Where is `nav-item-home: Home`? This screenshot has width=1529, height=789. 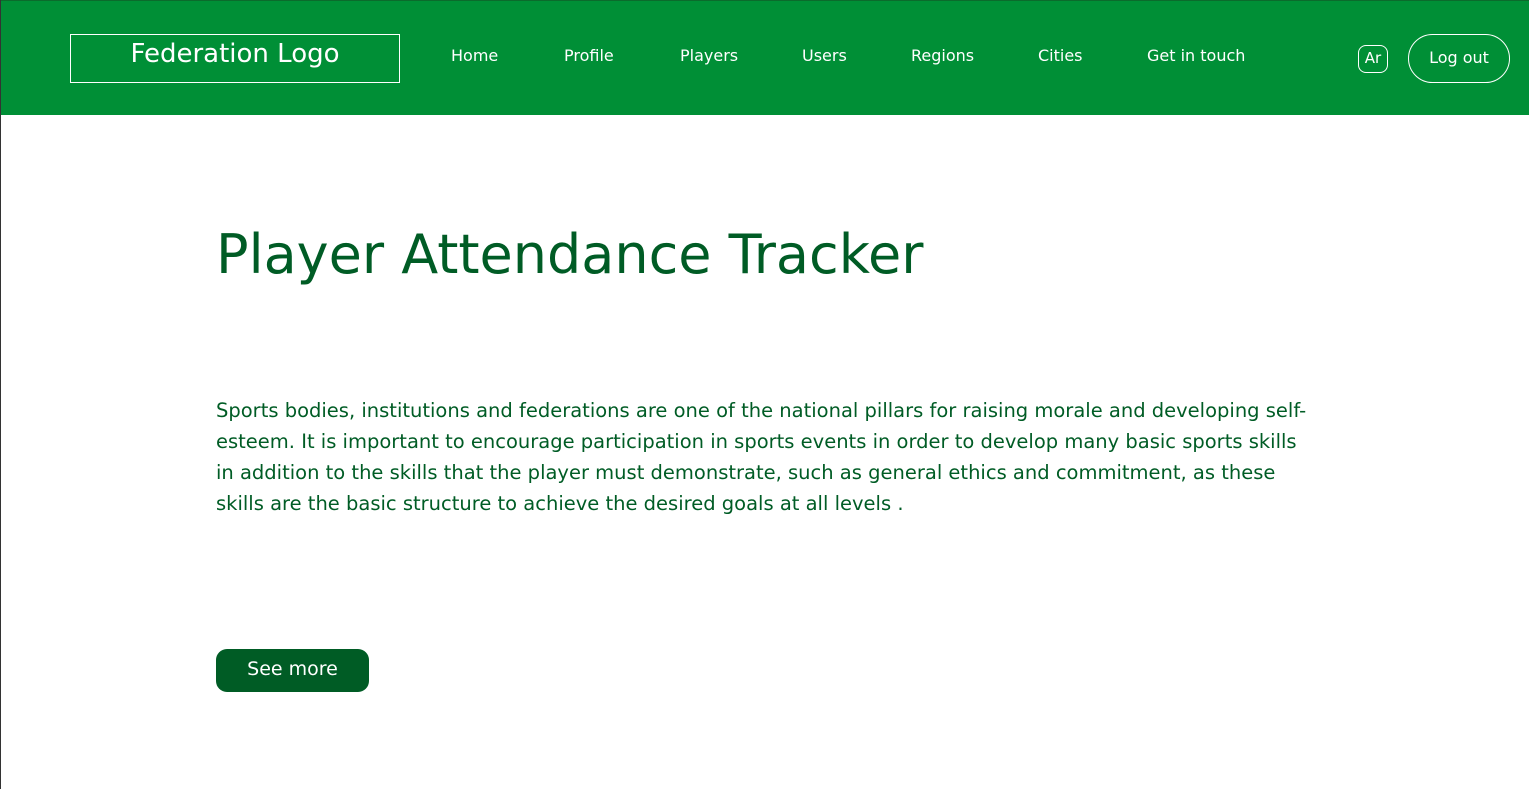
nav-item-home: Home is located at coordinates (474, 56).